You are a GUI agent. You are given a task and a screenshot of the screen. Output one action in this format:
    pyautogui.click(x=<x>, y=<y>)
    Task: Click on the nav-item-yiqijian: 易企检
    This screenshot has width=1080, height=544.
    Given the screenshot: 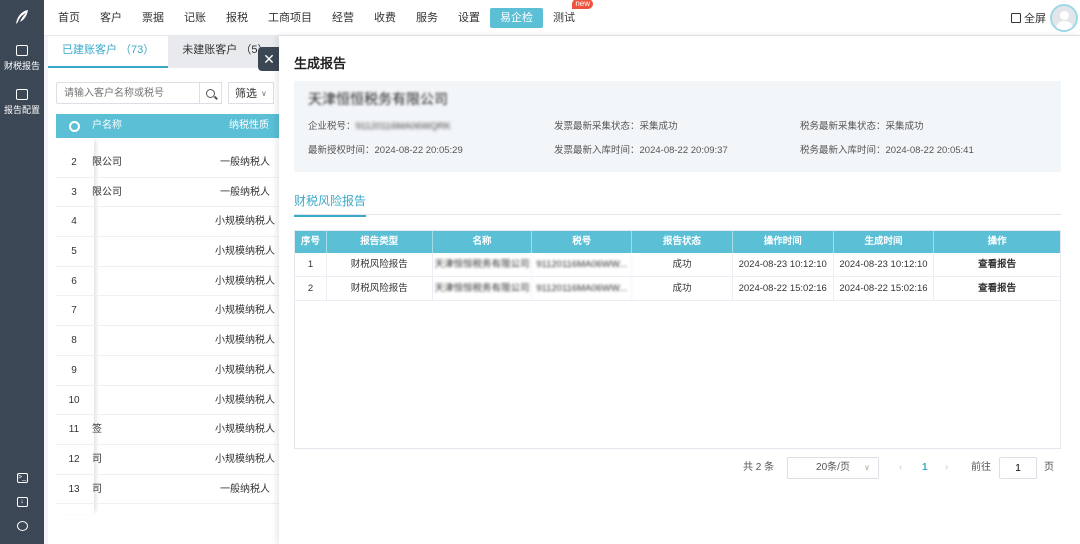 What is the action you would take?
    pyautogui.click(x=516, y=18)
    